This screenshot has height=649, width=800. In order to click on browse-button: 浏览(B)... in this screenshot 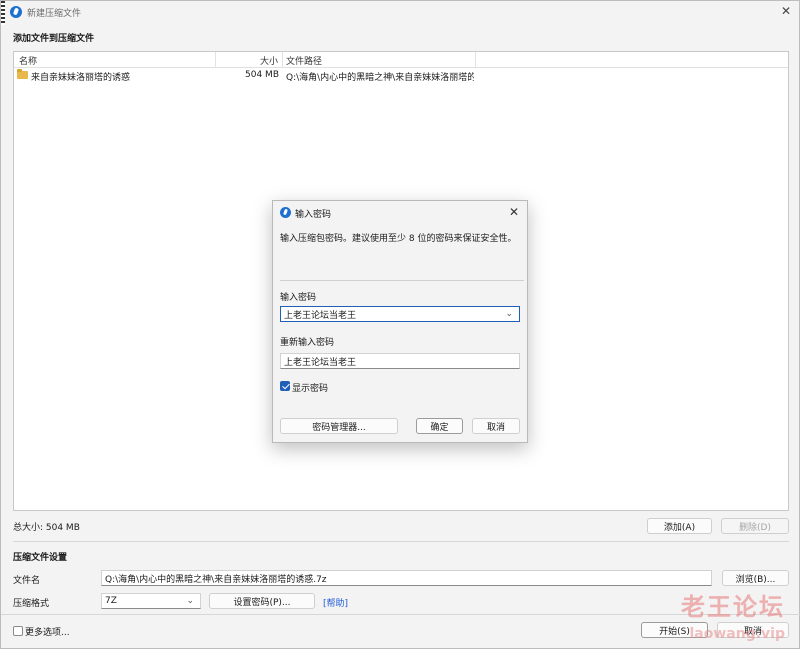, I will do `click(755, 578)`.